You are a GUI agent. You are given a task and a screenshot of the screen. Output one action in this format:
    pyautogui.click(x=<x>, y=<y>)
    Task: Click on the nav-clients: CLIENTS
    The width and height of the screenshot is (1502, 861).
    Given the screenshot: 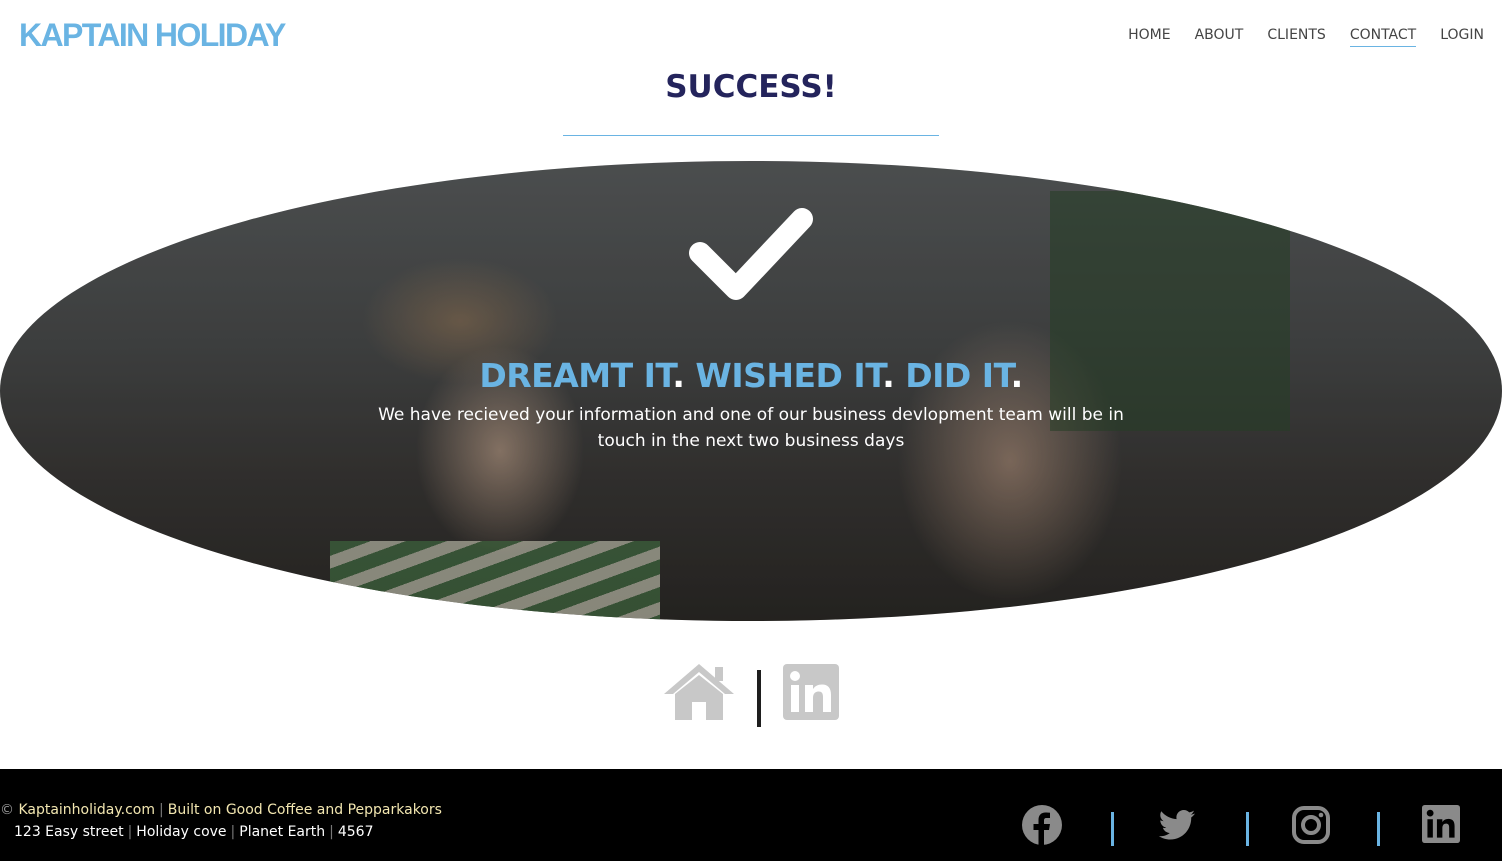 What is the action you would take?
    pyautogui.click(x=1296, y=36)
    